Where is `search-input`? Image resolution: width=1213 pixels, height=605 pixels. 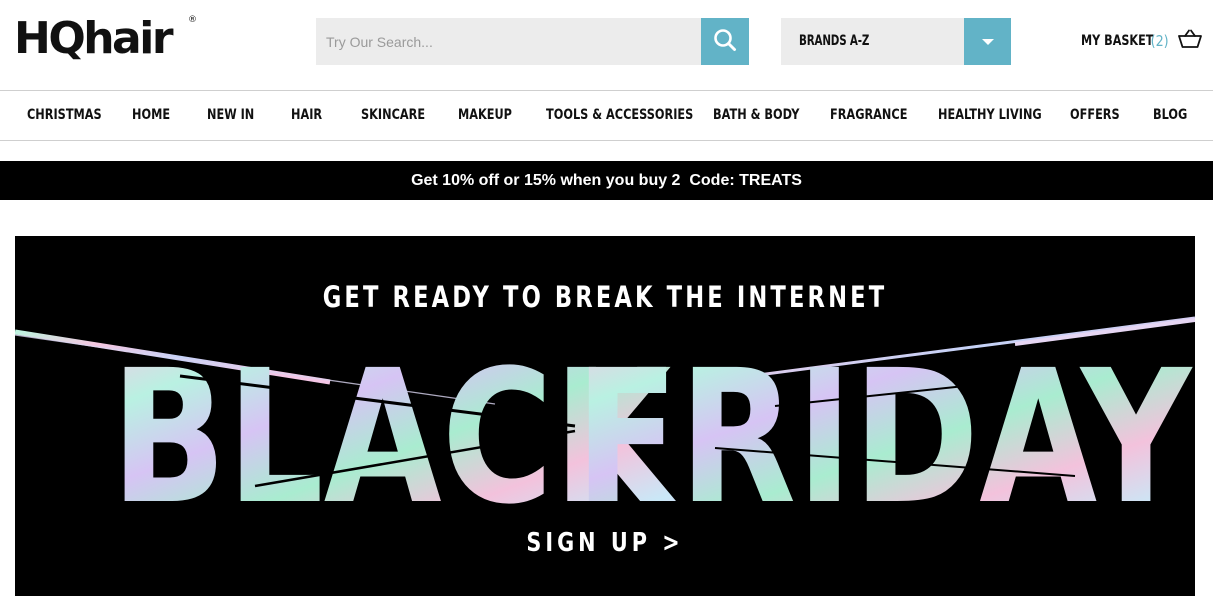
search-input is located at coordinates (508, 41).